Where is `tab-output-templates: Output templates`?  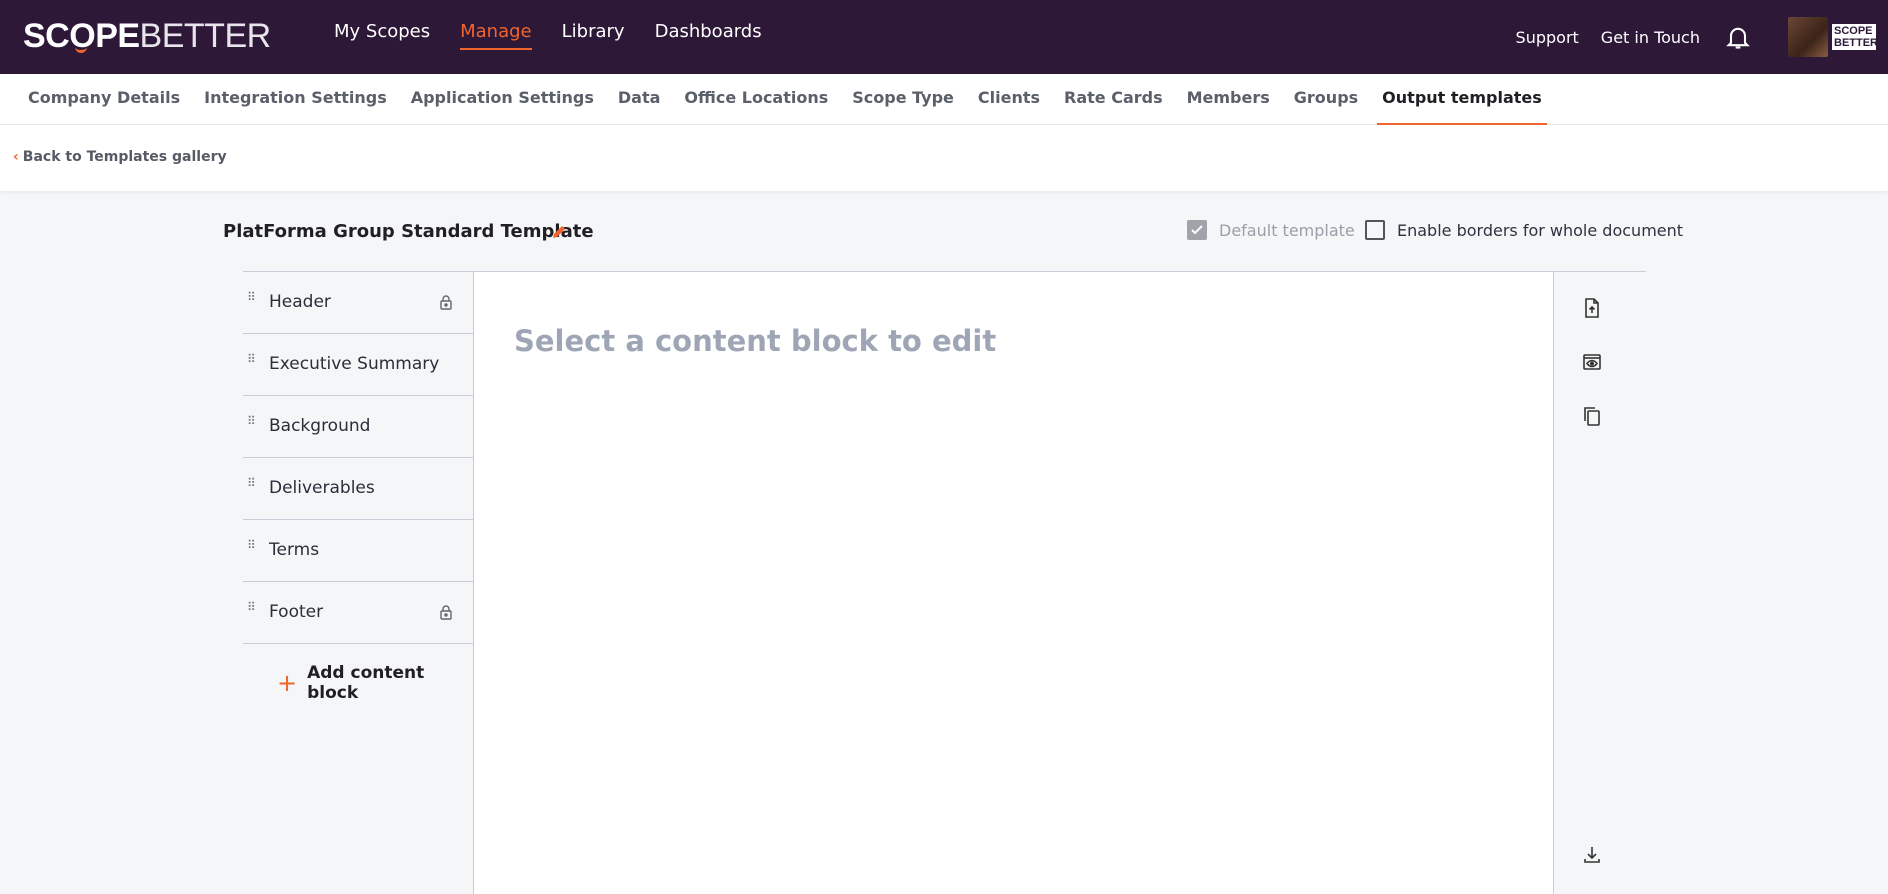 tab-output-templates: Output templates is located at coordinates (1462, 99).